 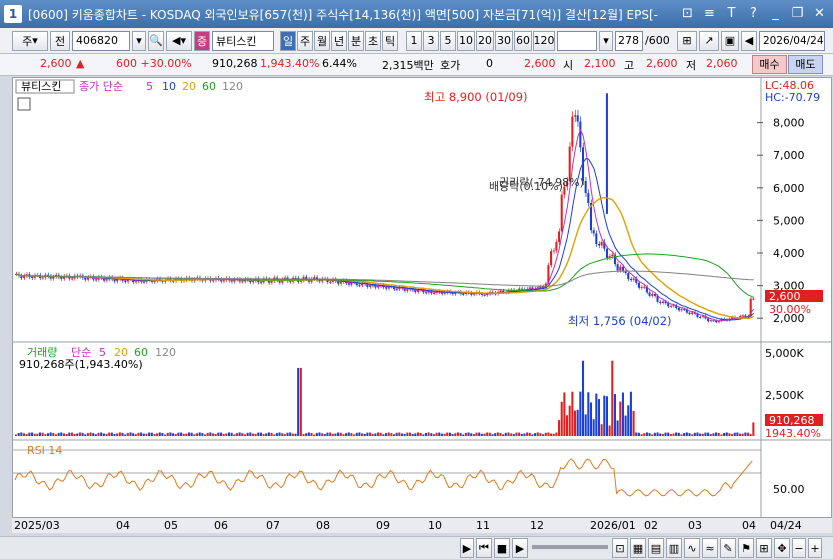 What do you see at coordinates (657, 40) in the screenshot?
I see `count-total: /600` at bounding box center [657, 40].